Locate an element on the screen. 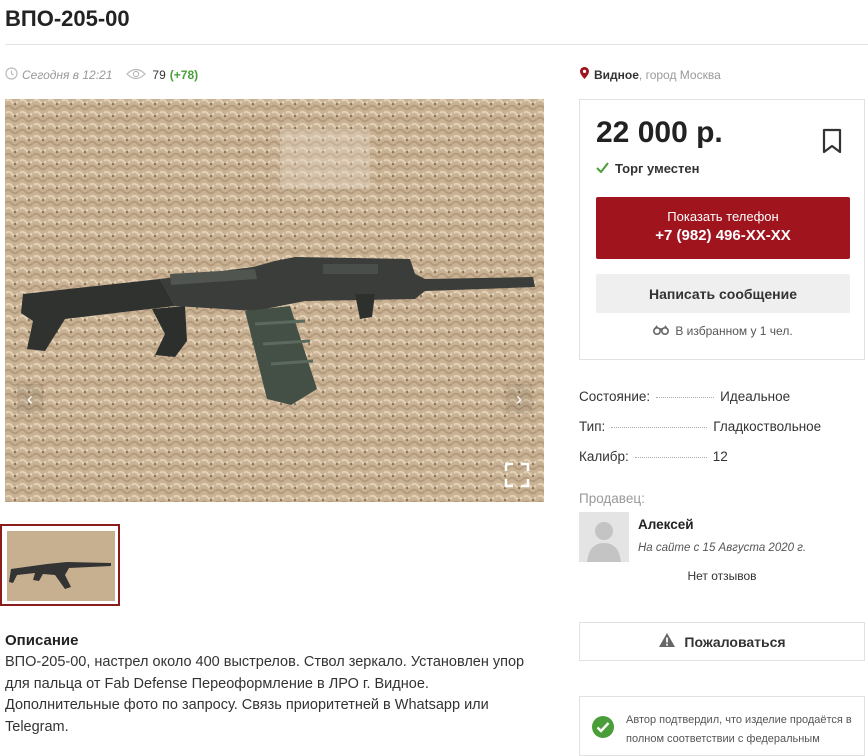 This screenshot has width=868, height=756. avatar is located at coordinates (604, 537).